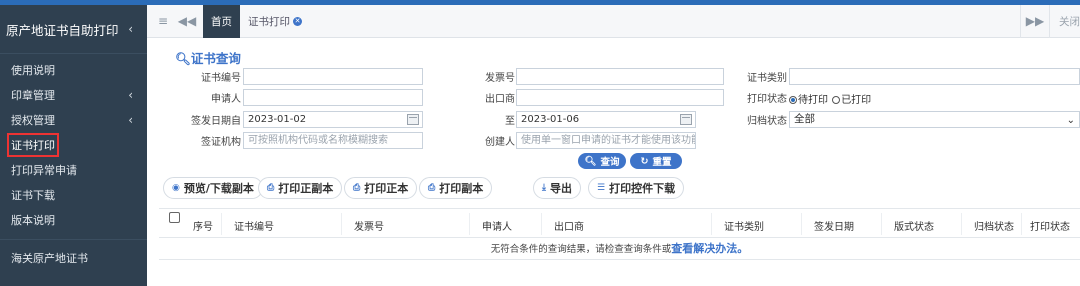 The image size is (1080, 286). What do you see at coordinates (456, 188) in the screenshot?
I see `print-duplicate-button: ⎙ 打印副本` at bounding box center [456, 188].